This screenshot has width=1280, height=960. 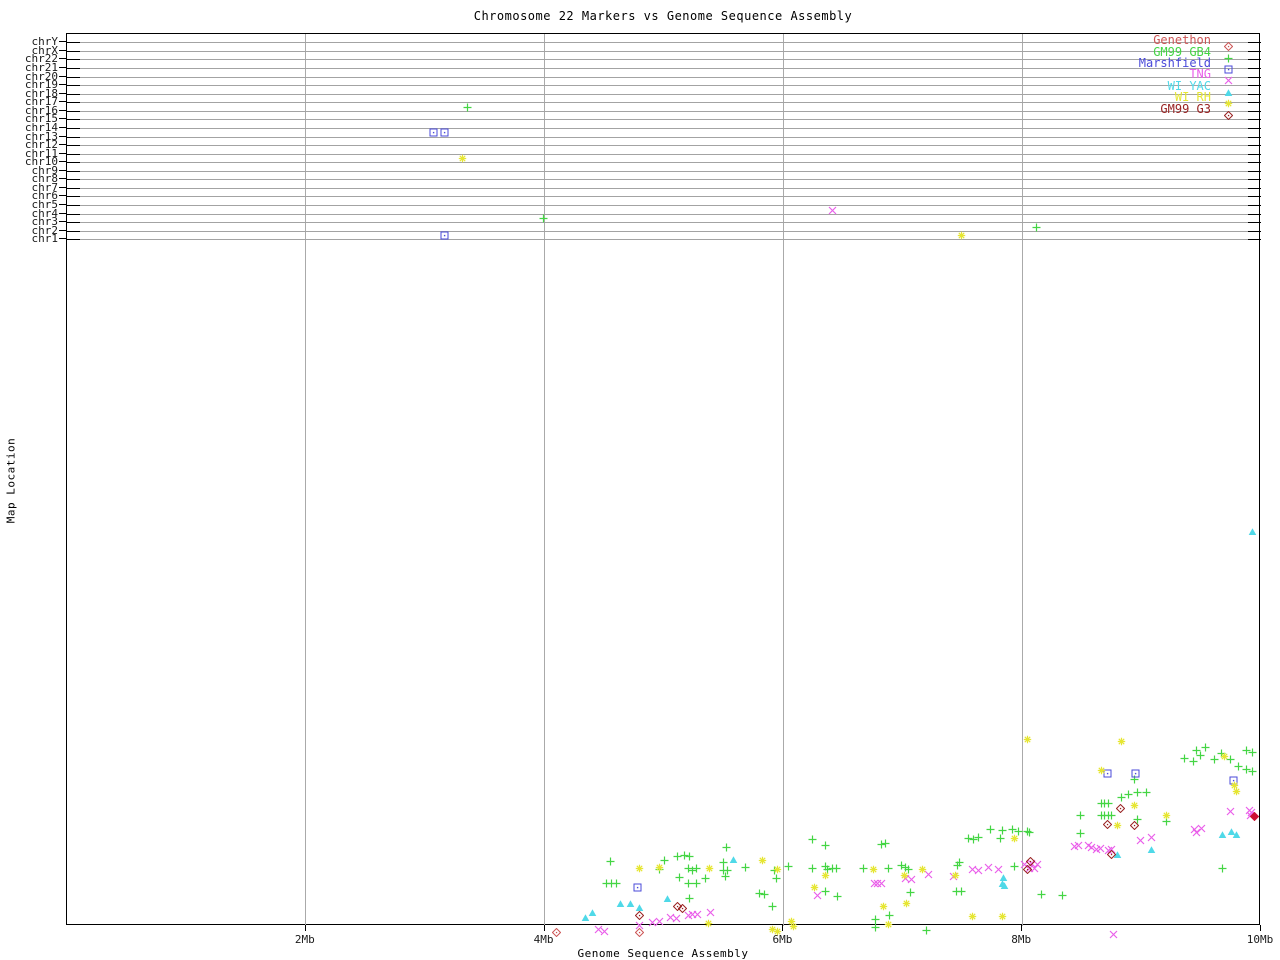 I want to click on gridline-4Mb, so click(x=545, y=480).